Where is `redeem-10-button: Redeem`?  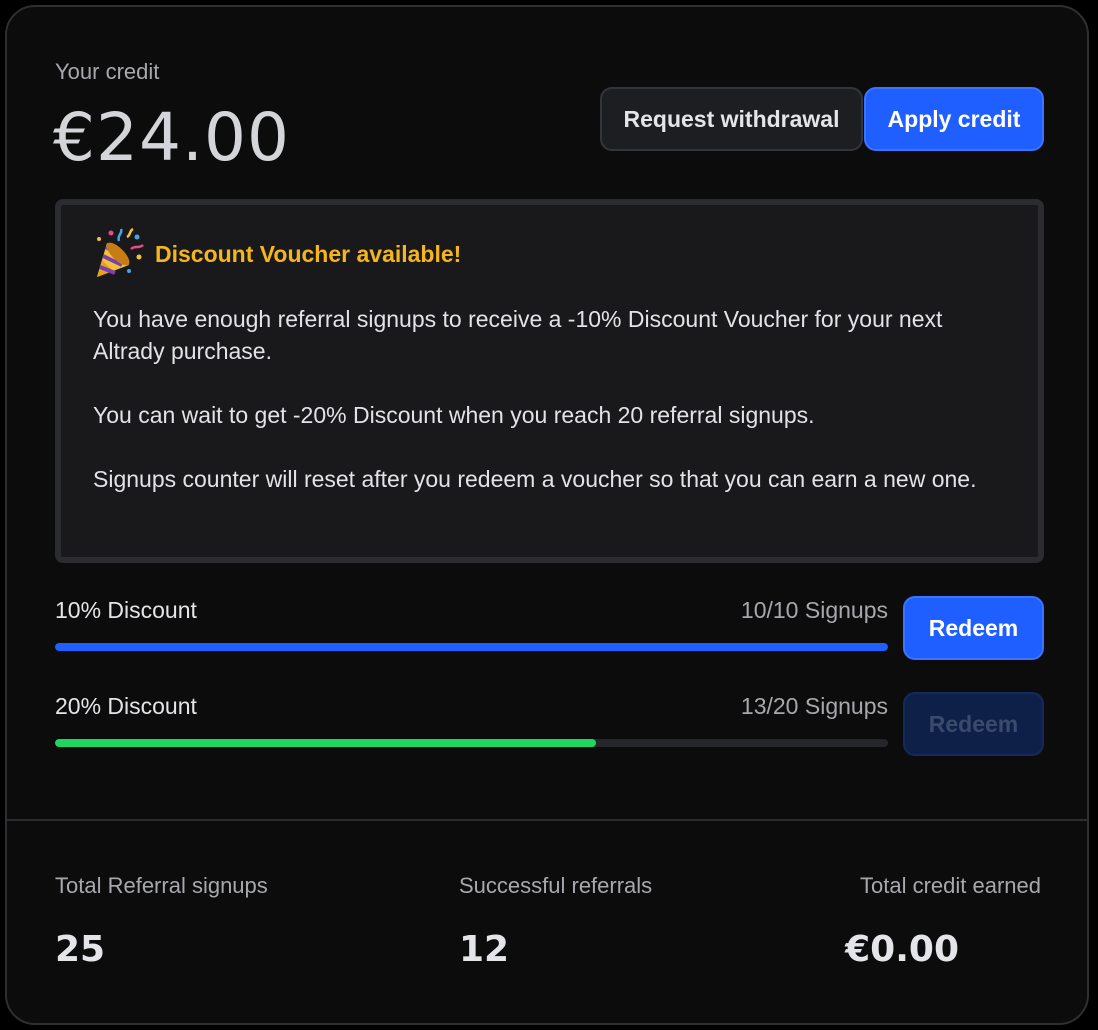 redeem-10-button: Redeem is located at coordinates (973, 628).